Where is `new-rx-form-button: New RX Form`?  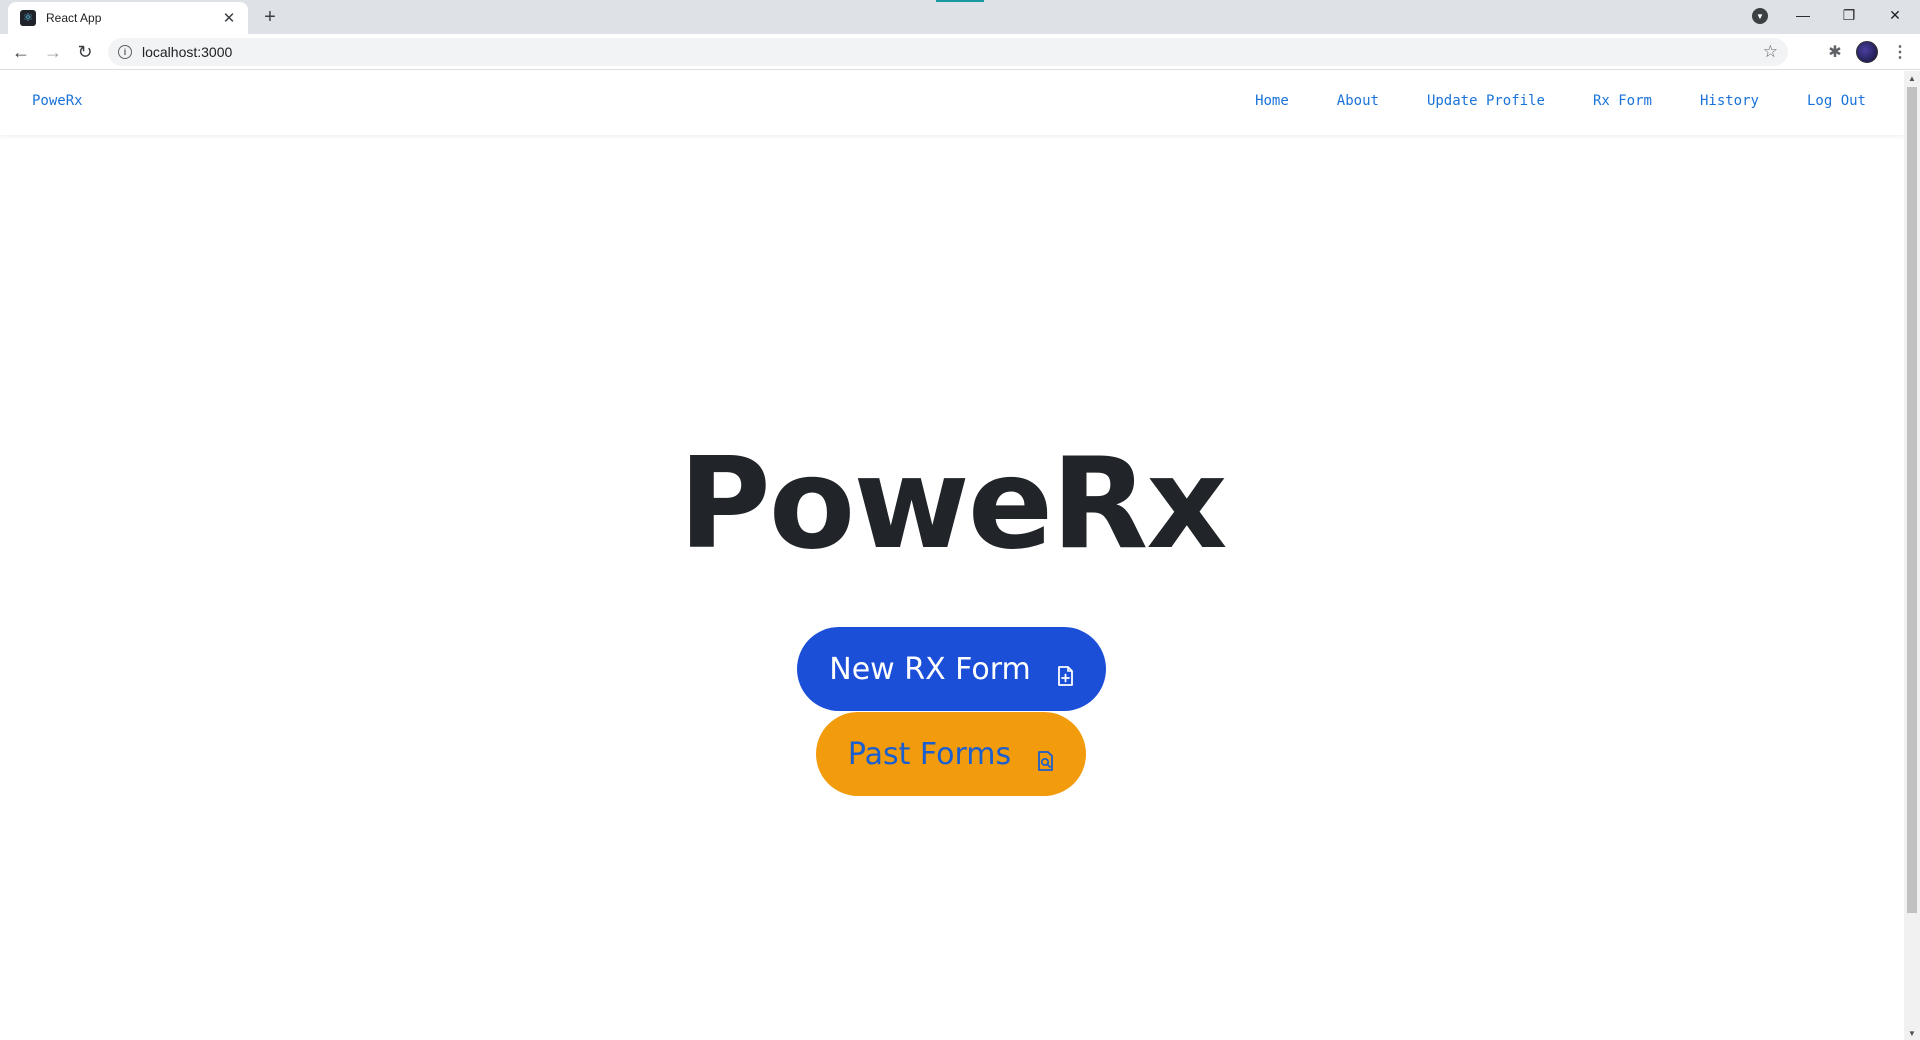 new-rx-form-button: New RX Form is located at coordinates (951, 669).